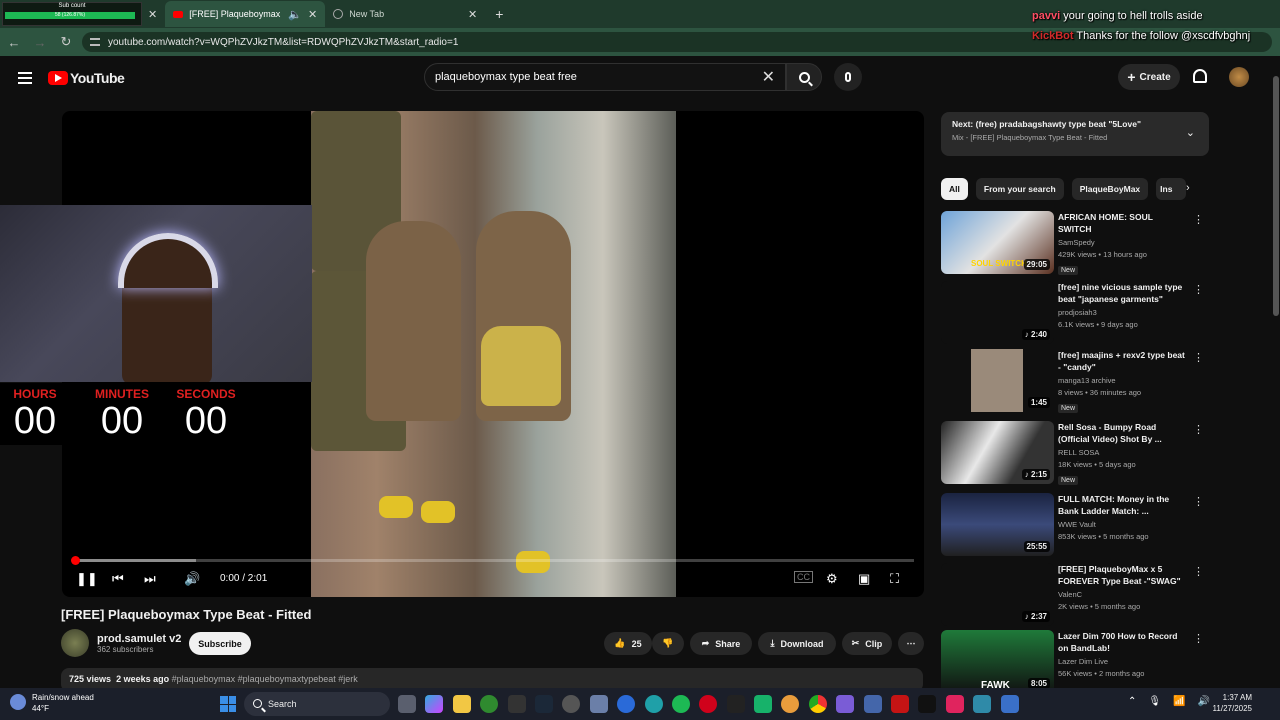  What do you see at coordinates (295, 14) in the screenshot?
I see `speaker-icon: 🔈` at bounding box center [295, 14].